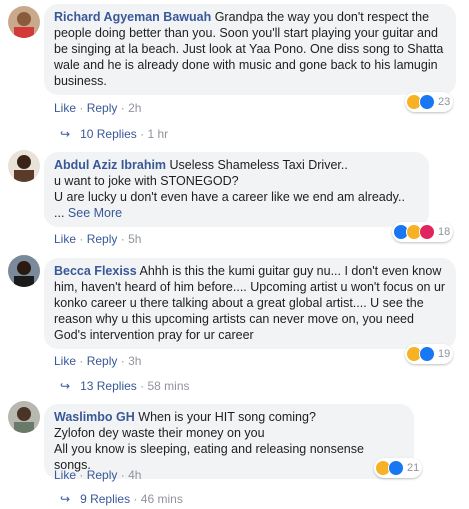 This screenshot has width=469, height=509. What do you see at coordinates (444, 354) in the screenshot?
I see `reaction-count: 19` at bounding box center [444, 354].